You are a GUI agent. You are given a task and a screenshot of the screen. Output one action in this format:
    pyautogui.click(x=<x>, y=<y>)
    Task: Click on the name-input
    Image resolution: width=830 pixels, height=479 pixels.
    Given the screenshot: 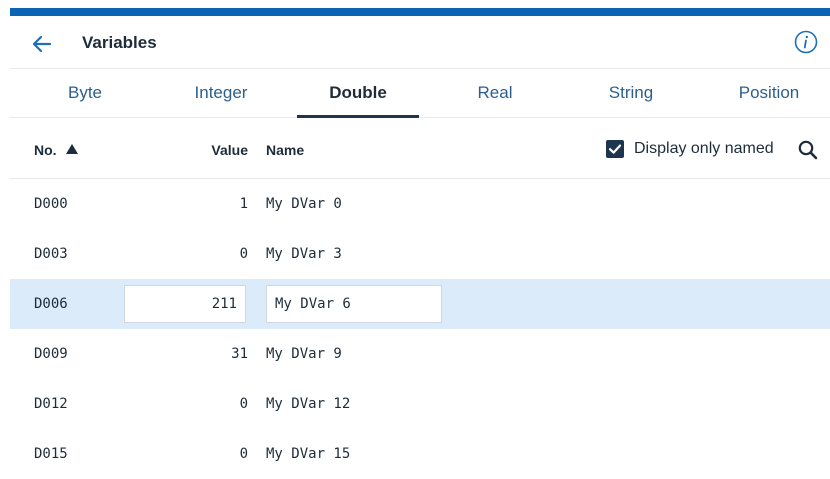 What is the action you would take?
    pyautogui.click(x=354, y=304)
    